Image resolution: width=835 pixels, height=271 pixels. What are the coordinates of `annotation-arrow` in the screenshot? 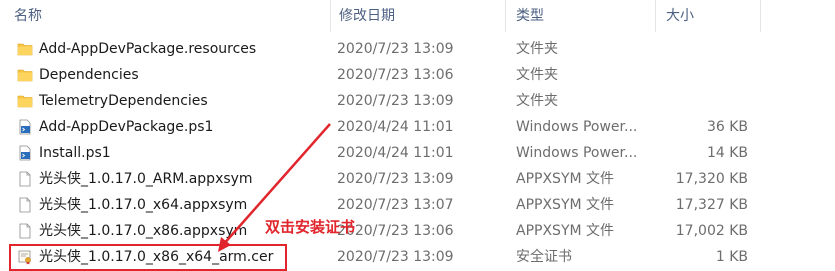 It's located at (274, 187).